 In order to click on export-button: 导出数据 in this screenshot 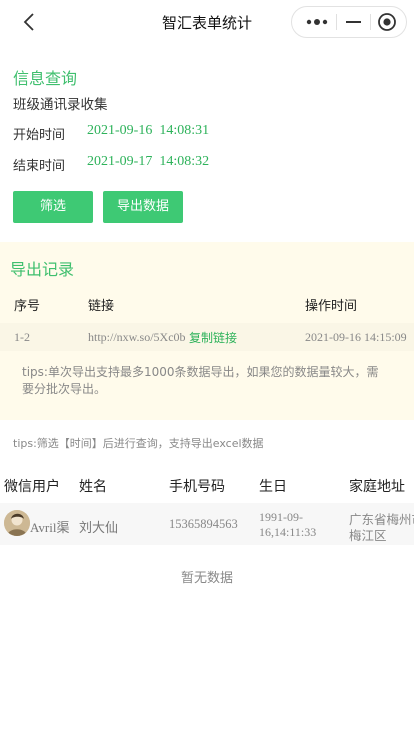, I will do `click(143, 207)`.